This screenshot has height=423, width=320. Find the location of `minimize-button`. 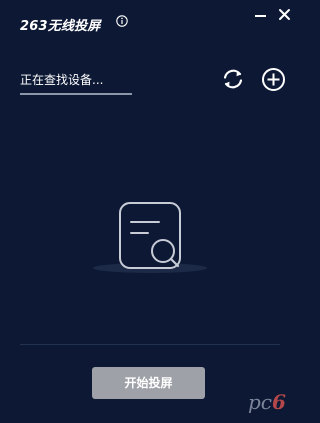

minimize-button is located at coordinates (261, 15).